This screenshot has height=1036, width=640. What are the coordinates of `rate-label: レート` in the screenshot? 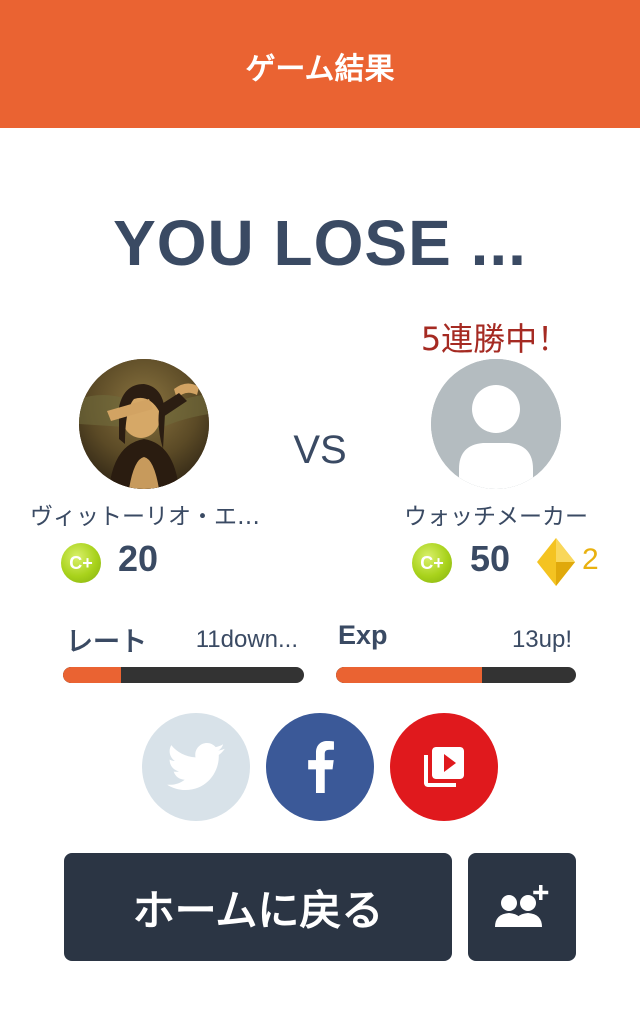 It's located at (106, 642).